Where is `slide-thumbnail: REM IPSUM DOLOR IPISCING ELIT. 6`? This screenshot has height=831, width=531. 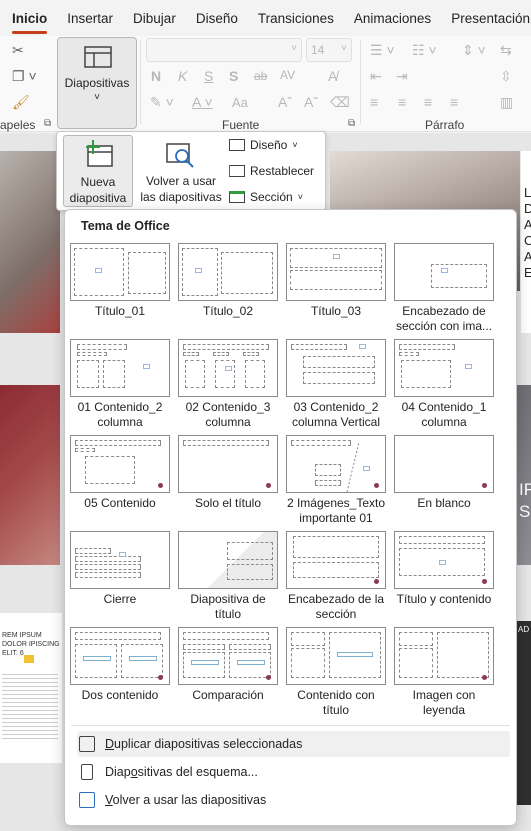 slide-thumbnail: REM IPSUM DOLOR IPISCING ELIT. 6 is located at coordinates (31, 688).